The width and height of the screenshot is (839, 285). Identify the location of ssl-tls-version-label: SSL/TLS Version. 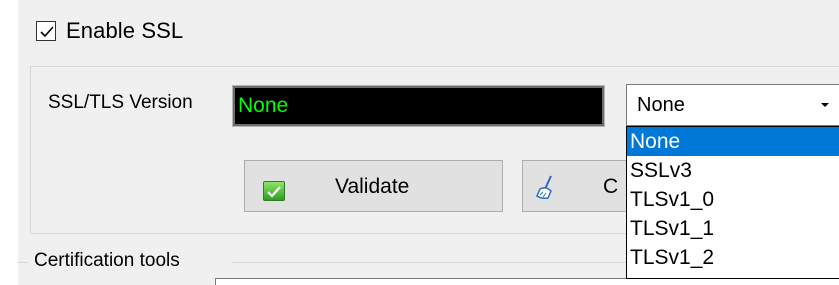
(120, 102).